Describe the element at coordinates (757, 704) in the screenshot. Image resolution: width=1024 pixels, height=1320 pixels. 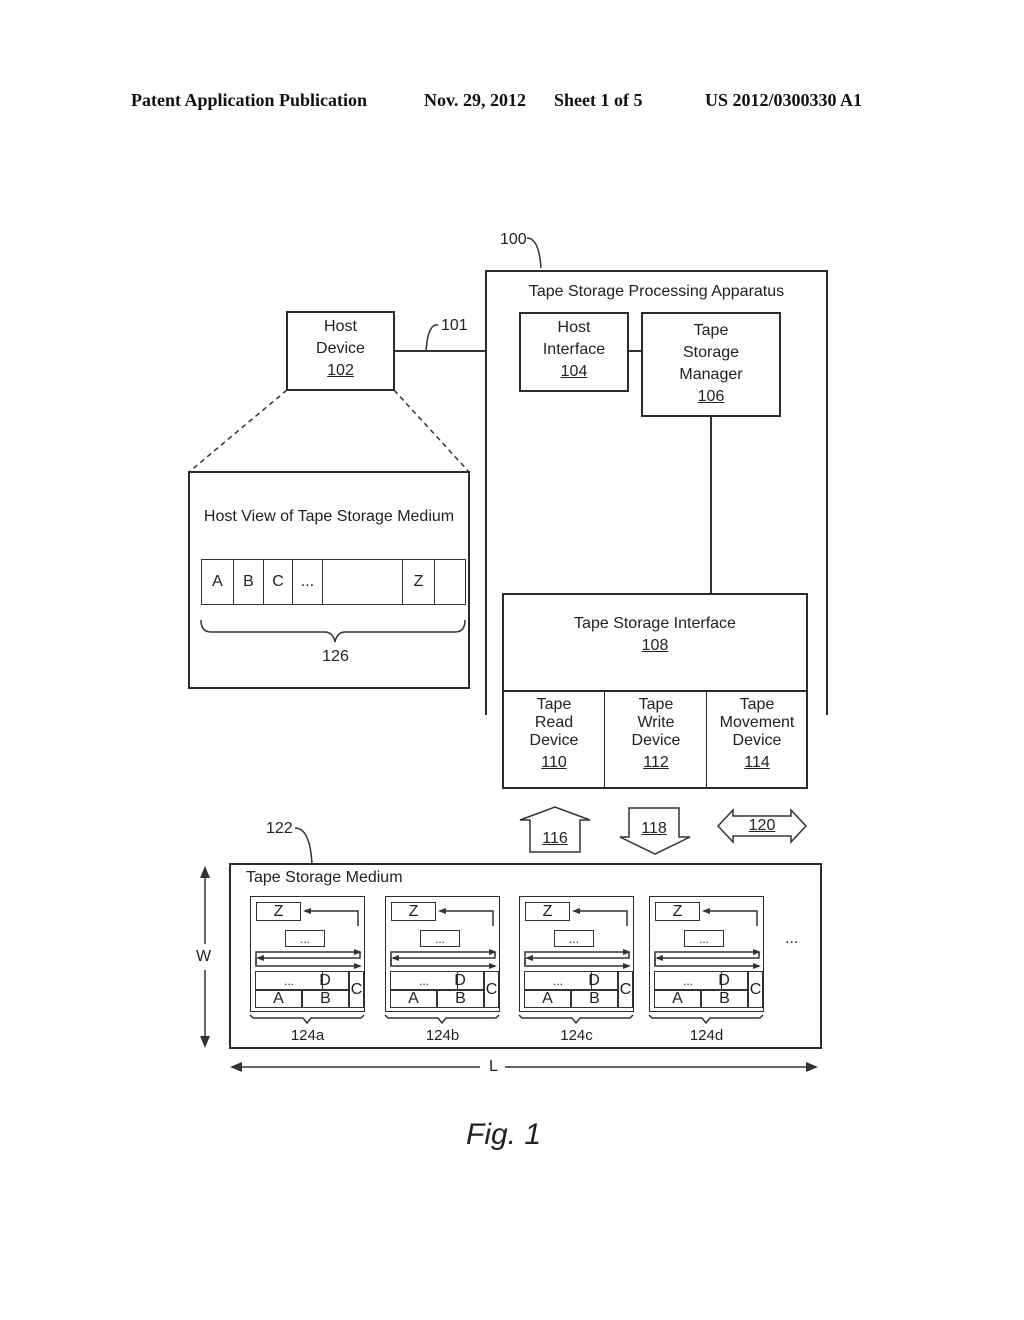
I see `move-line1: Tape` at that location.